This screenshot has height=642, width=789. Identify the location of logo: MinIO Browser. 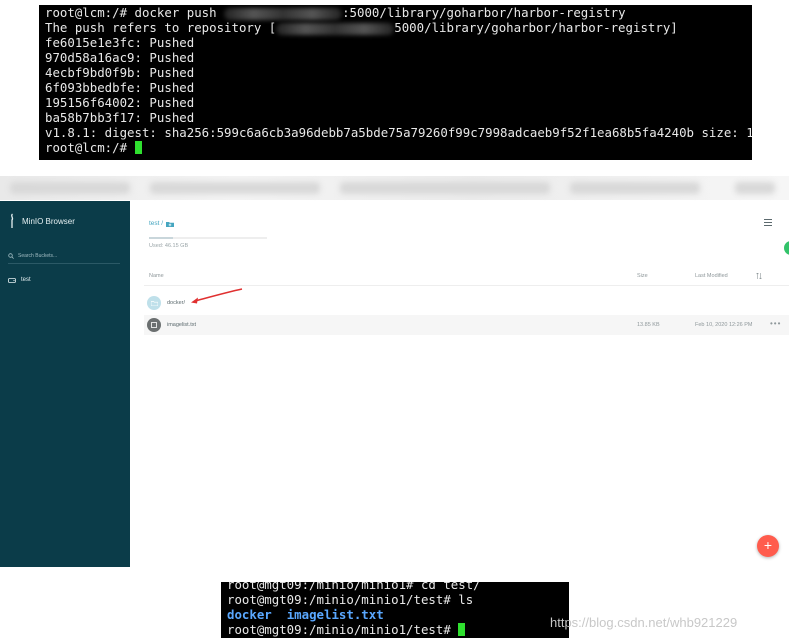
(42, 221).